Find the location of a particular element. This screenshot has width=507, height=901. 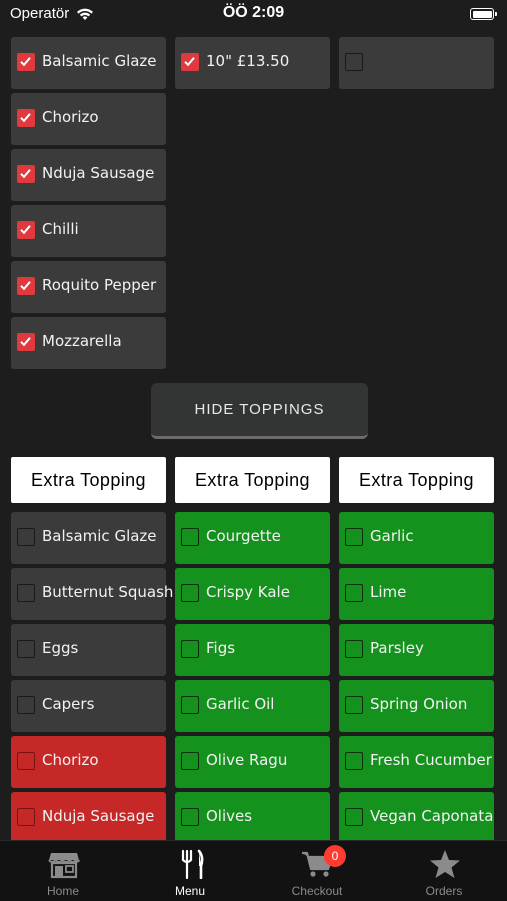

checkout-badge: 0 is located at coordinates (335, 856).